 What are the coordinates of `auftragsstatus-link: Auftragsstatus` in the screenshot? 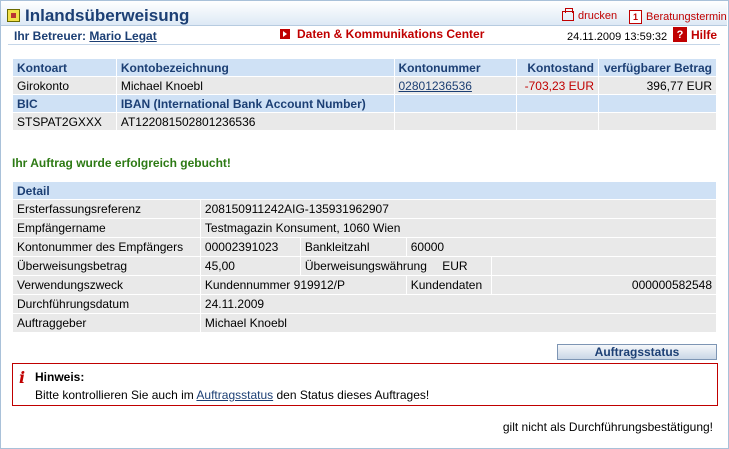 It's located at (234, 395).